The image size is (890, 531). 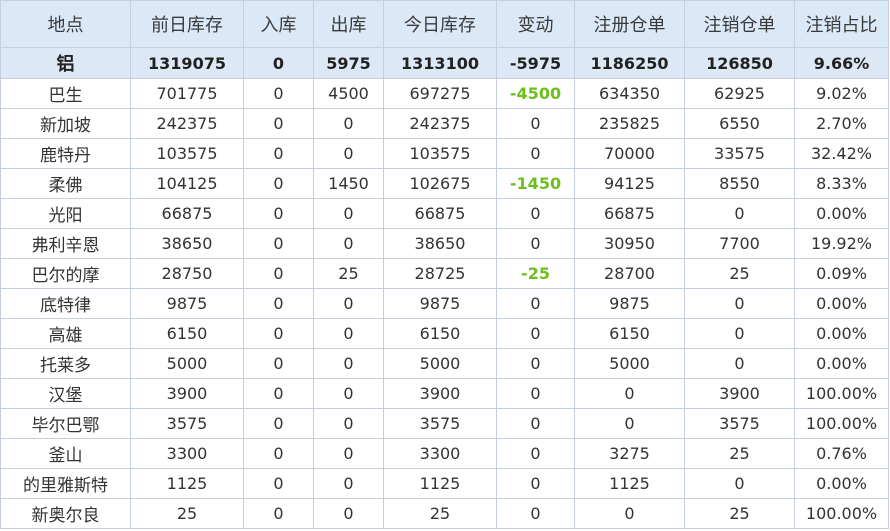 I want to click on cell-cancelled-ratio: 9.02%, so click(x=841, y=93).